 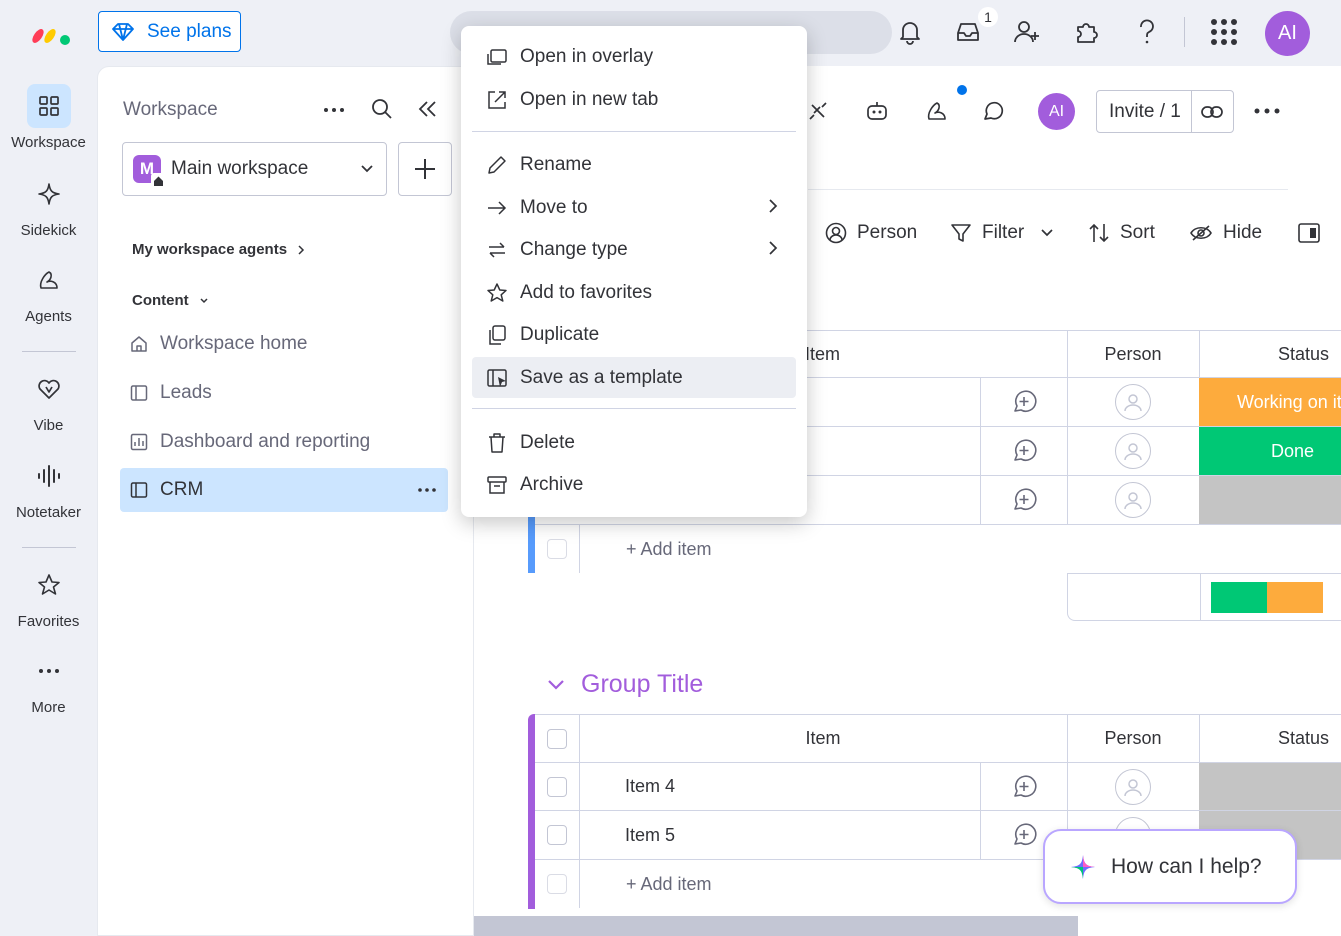 What do you see at coordinates (871, 233) in the screenshot?
I see `person-filter-button: Person` at bounding box center [871, 233].